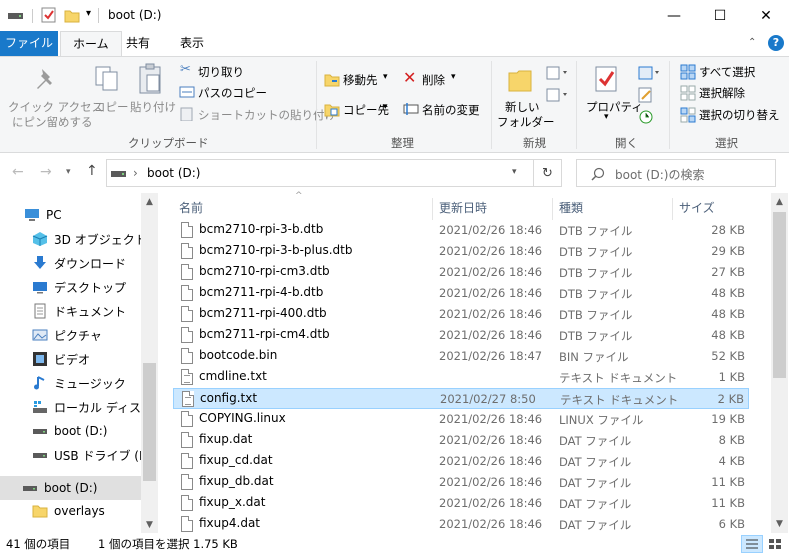 The height and width of the screenshot is (555, 789). Describe the element at coordinates (98, 455) in the screenshot. I see `nav-label: USB ドライブ (E:)` at that location.